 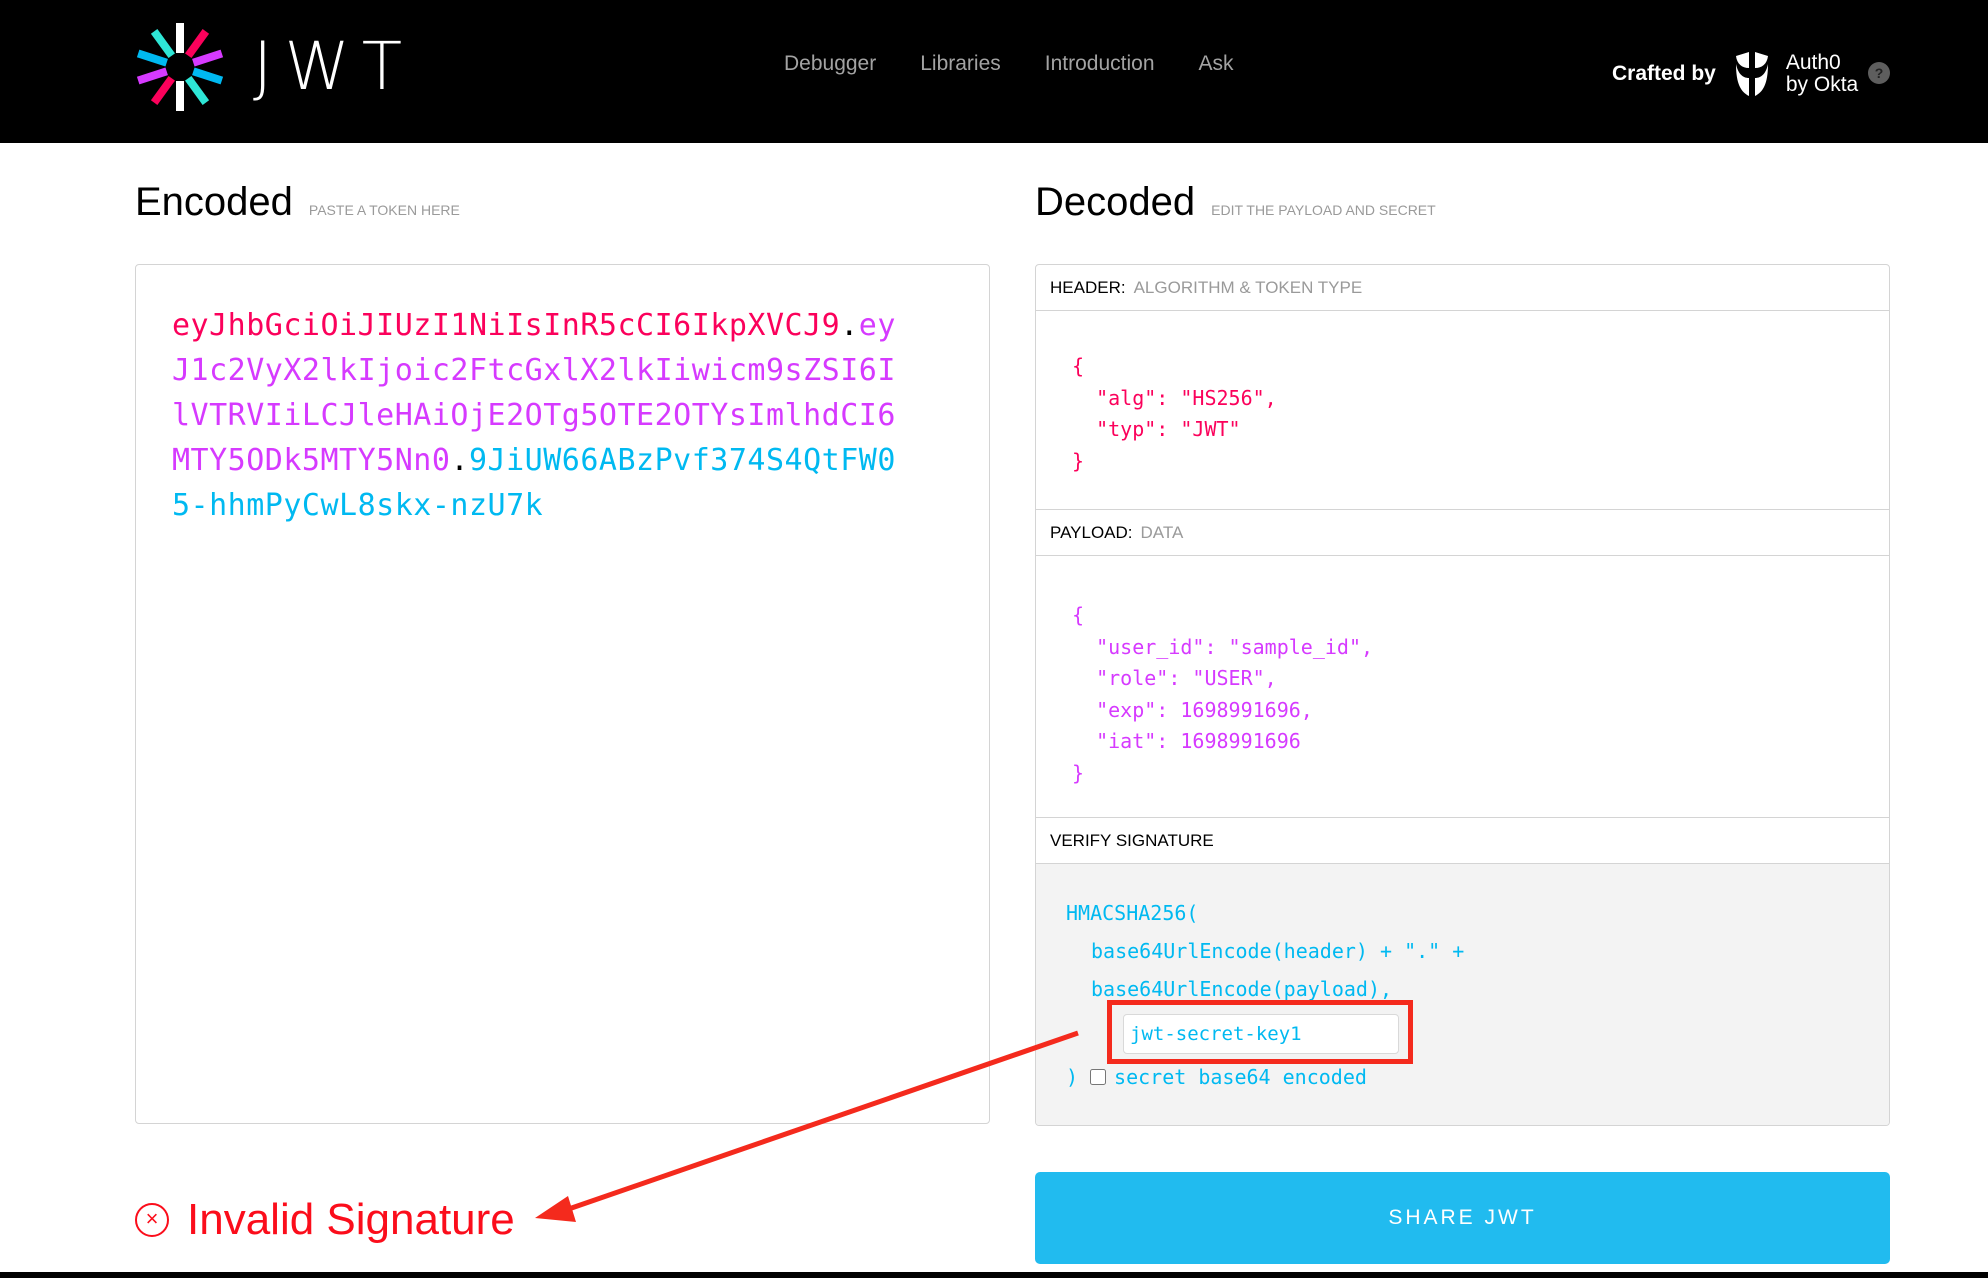 I want to click on encoded-title: Encoded, so click(x=214, y=202).